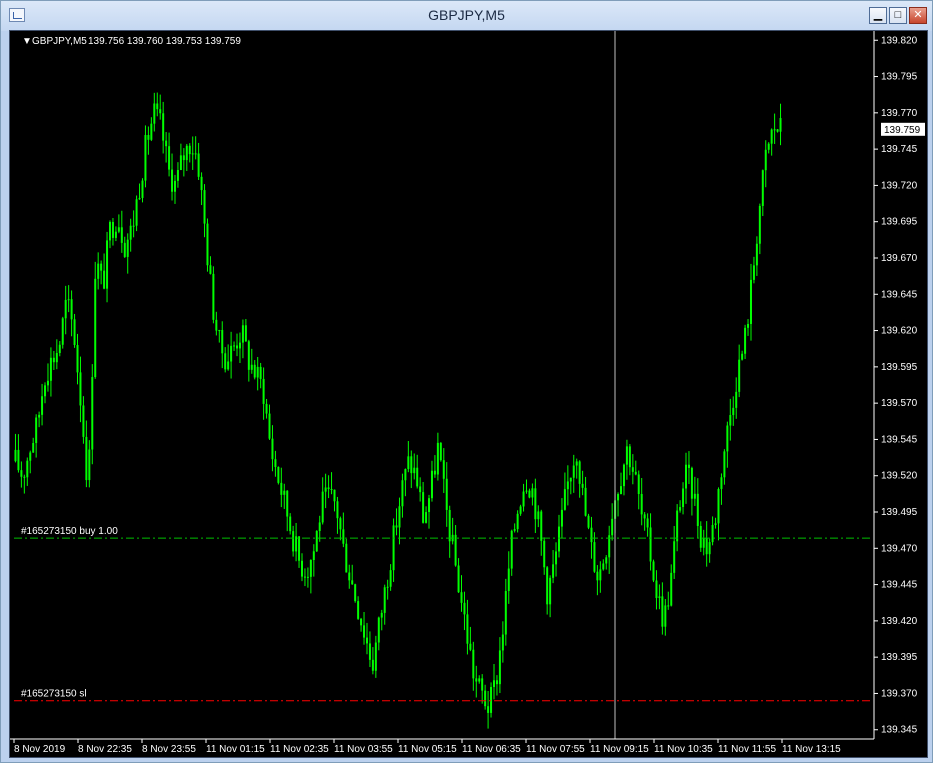 This screenshot has height=763, width=933. Describe the element at coordinates (902, 130) in the screenshot. I see `current-price-value: 139.759` at that location.